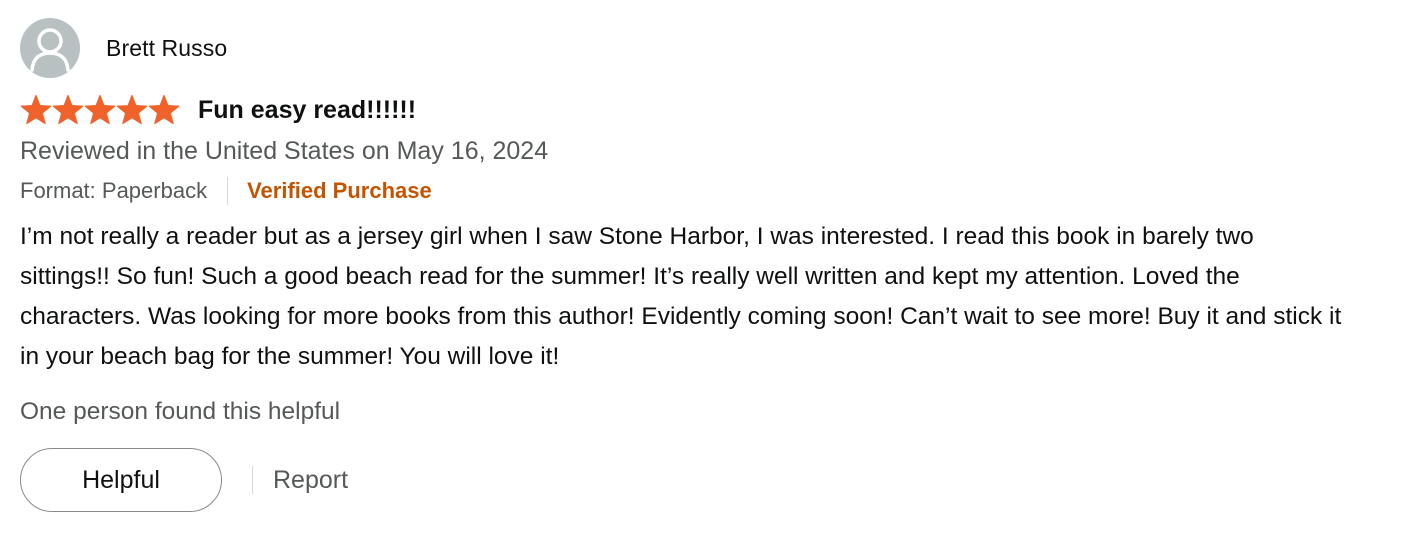  Describe the element at coordinates (114, 190) in the screenshot. I see `product-format: Format: Paperback` at that location.